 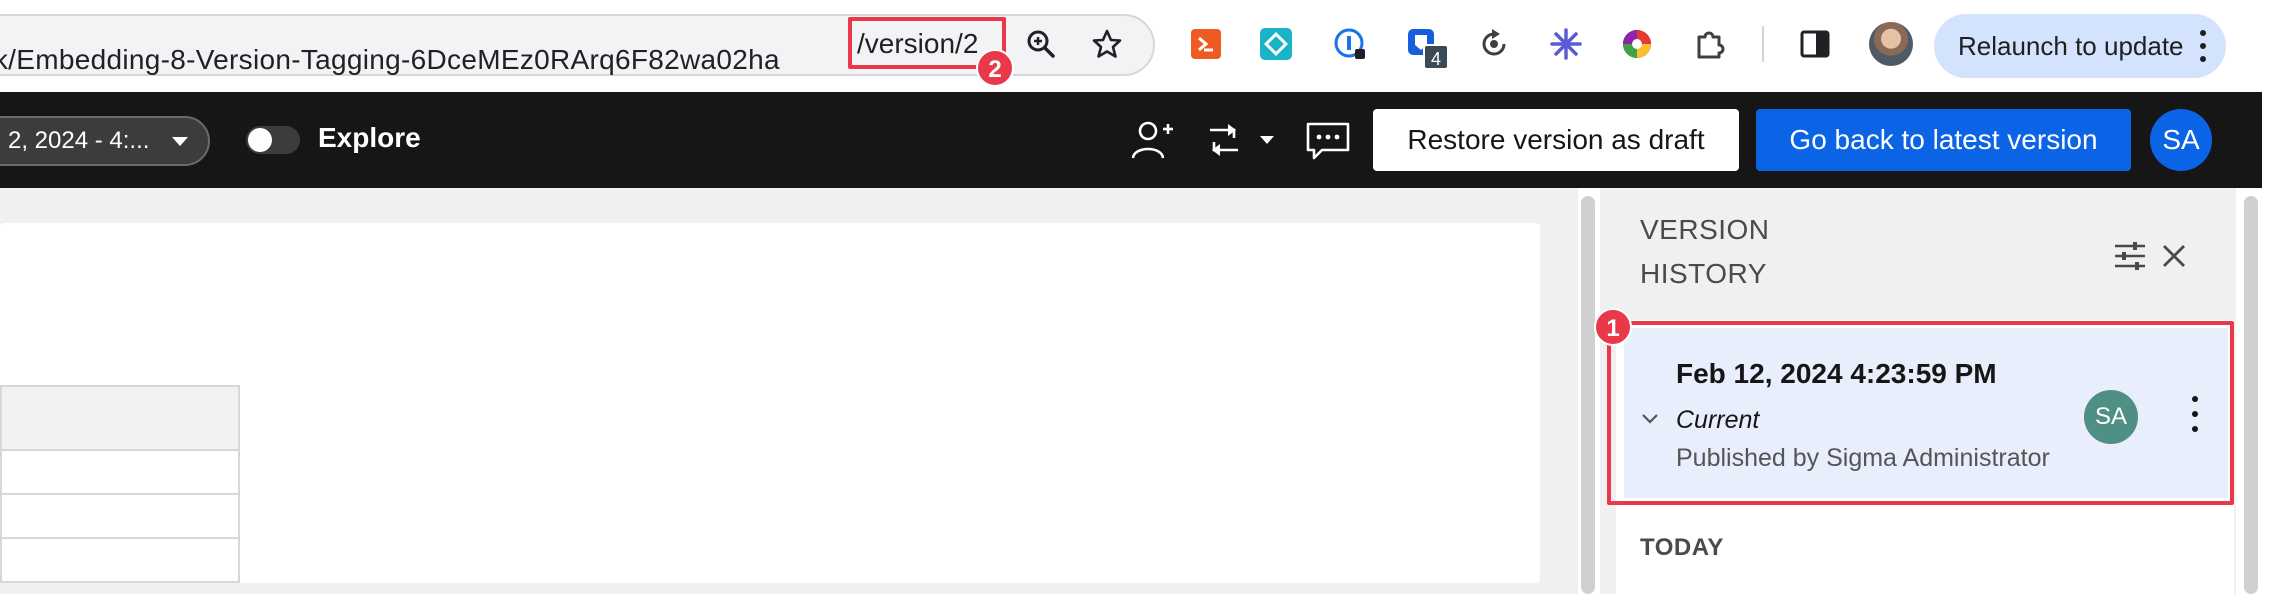 What do you see at coordinates (1891, 44) in the screenshot?
I see `profile-avatar` at bounding box center [1891, 44].